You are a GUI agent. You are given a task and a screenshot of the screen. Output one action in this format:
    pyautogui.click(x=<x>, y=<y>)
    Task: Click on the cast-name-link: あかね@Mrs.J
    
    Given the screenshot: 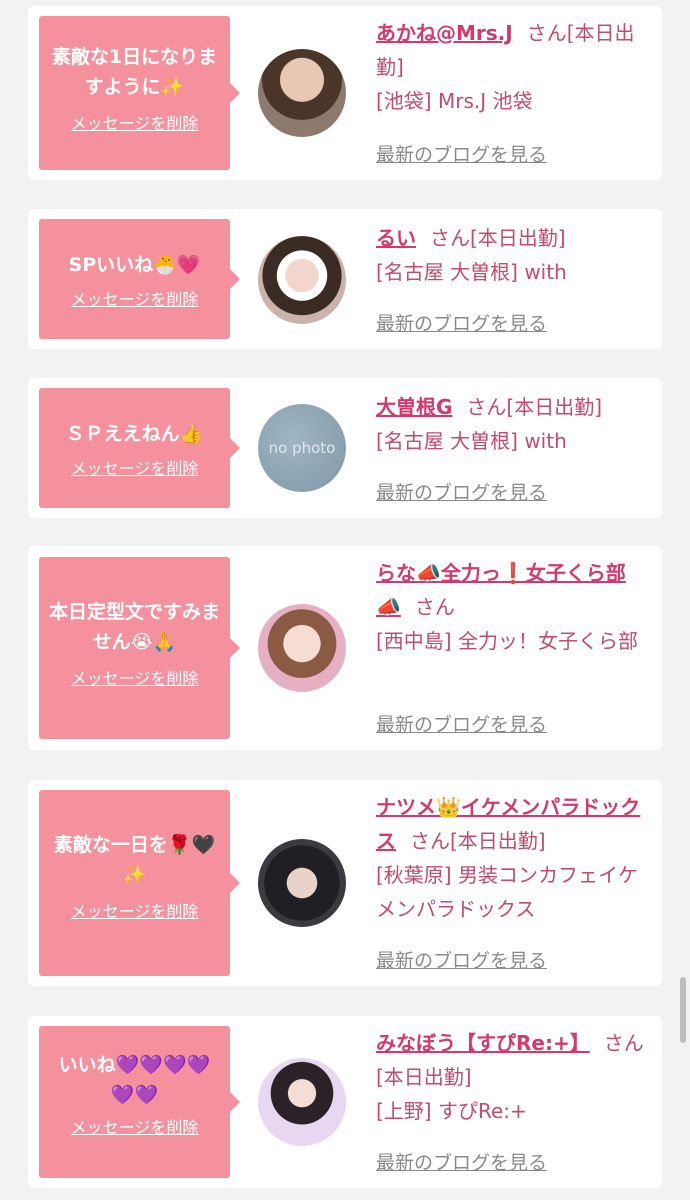 What is the action you would take?
    pyautogui.click(x=444, y=33)
    